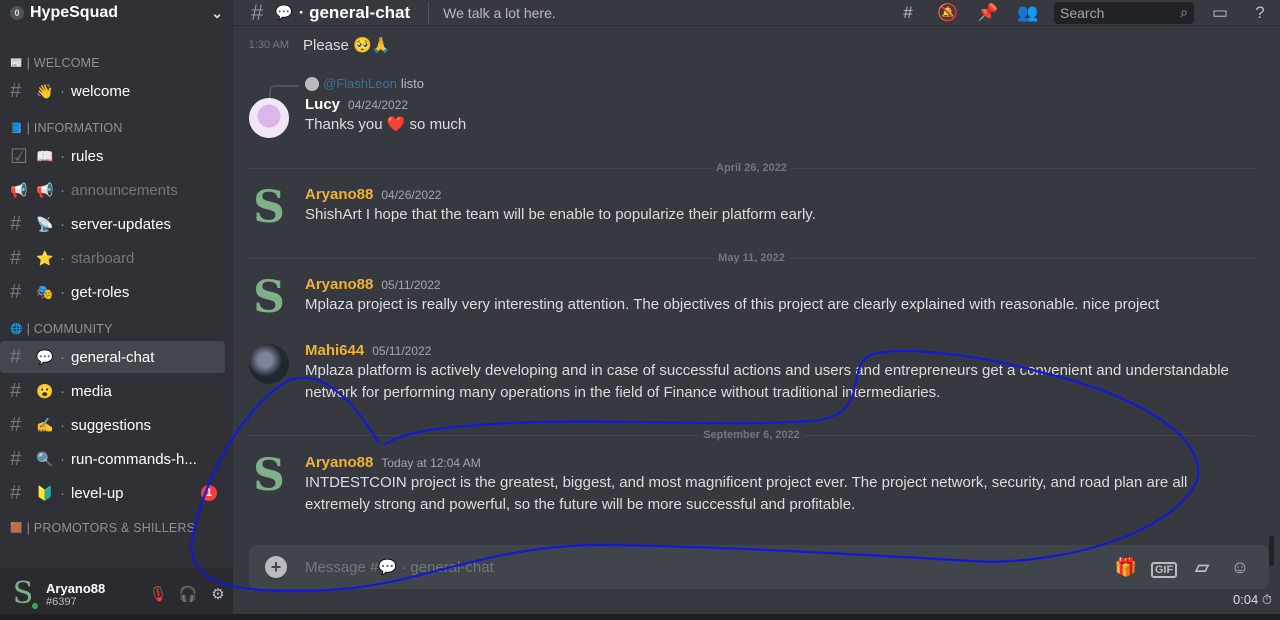 This screenshot has height=620, width=1280. I want to click on date-divider-label: April 26, 2022, so click(751, 168).